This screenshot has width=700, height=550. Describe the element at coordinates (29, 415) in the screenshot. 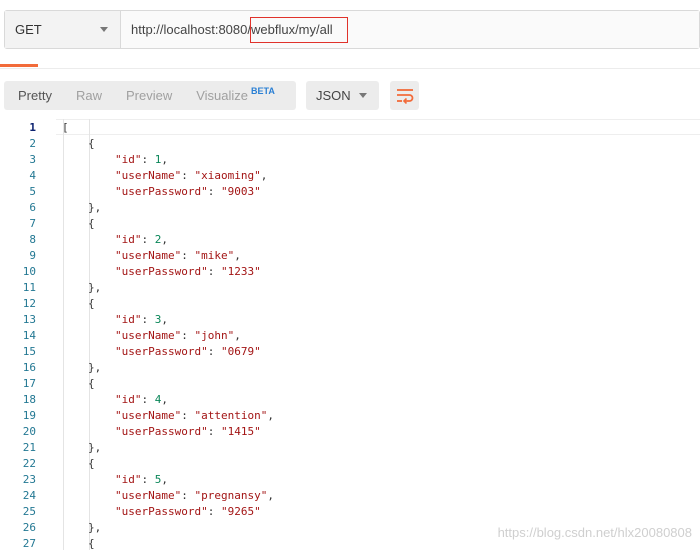

I see `line-number: 19` at that location.